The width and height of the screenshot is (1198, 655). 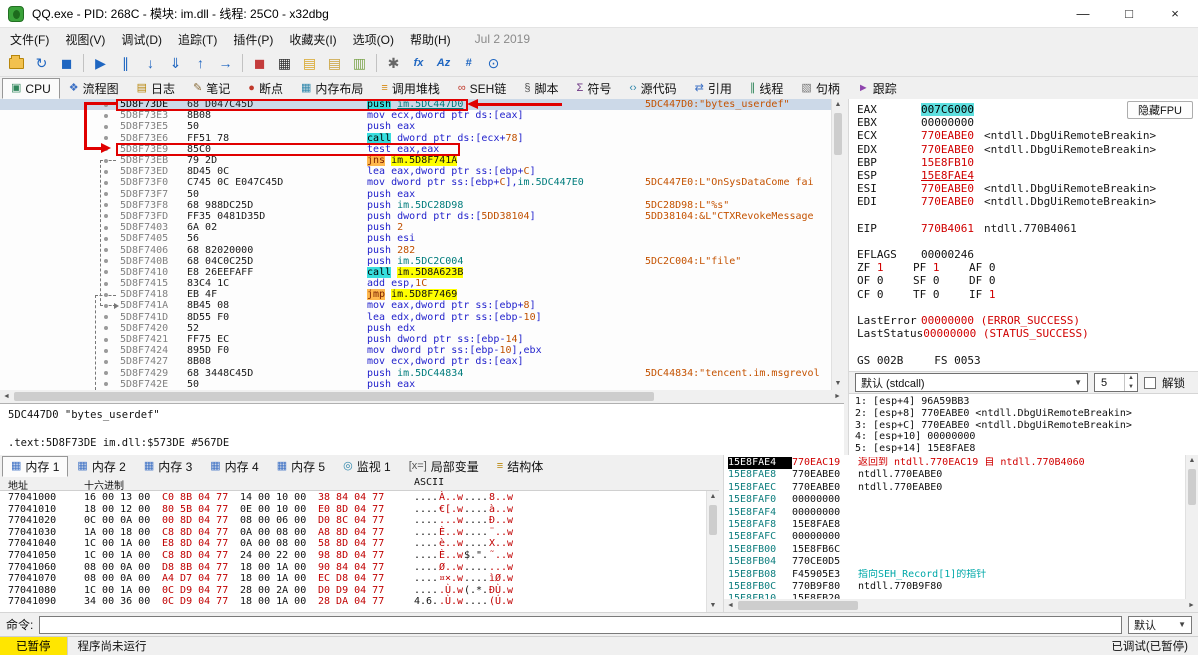 What do you see at coordinates (1150, 382) in the screenshot?
I see `unlock-checkbox` at bounding box center [1150, 382].